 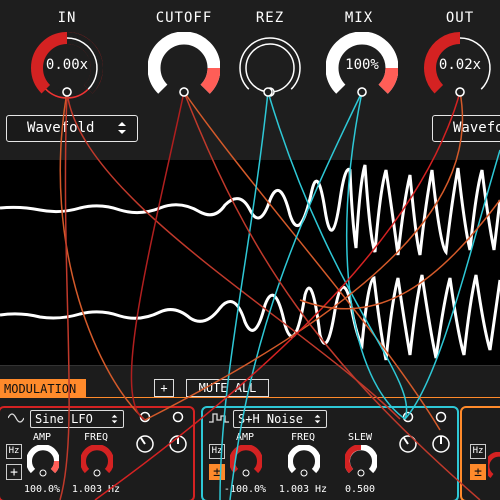 What do you see at coordinates (42, 489) in the screenshot?
I see `amp-value: 100.0%` at bounding box center [42, 489].